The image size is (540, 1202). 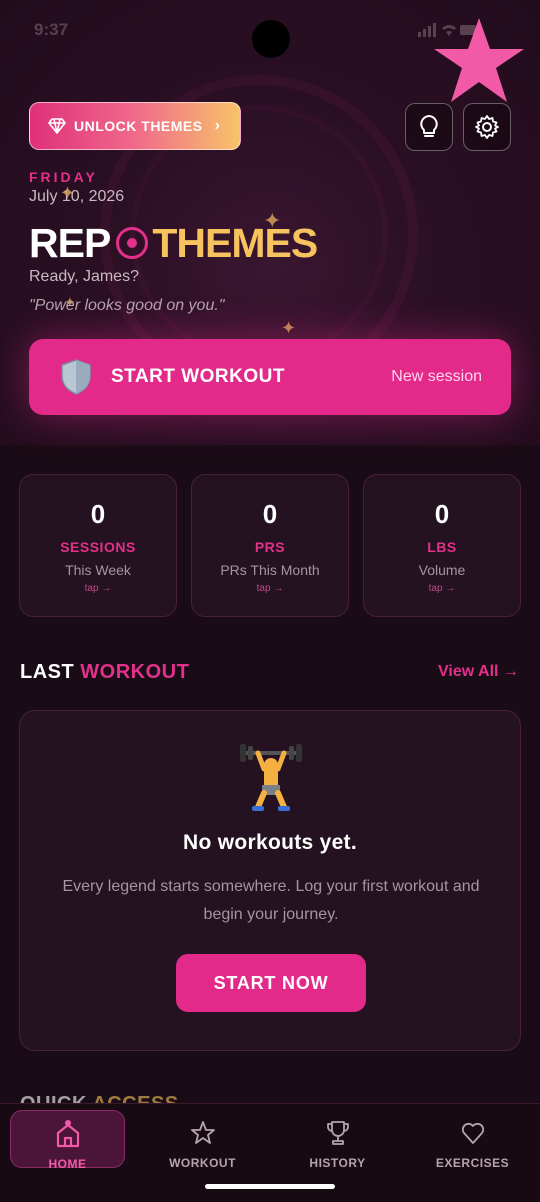 I want to click on section-title-last-workout: LAST WORKOUT, so click(x=104, y=672).